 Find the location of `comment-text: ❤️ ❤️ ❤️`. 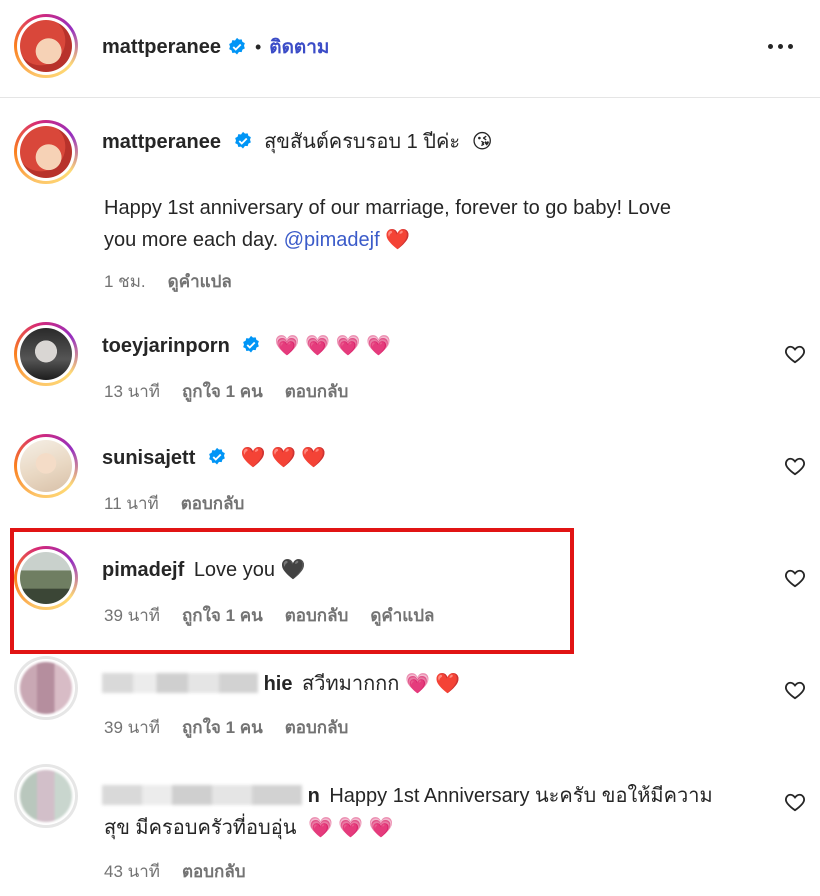

comment-text: ❤️ ❤️ ❤️ is located at coordinates (283, 458).